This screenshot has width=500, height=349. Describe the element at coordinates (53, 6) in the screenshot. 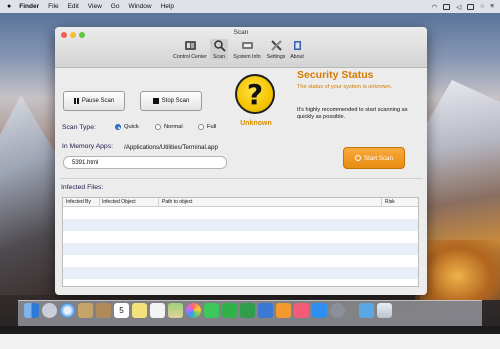

I see `menu-file: File` at that location.